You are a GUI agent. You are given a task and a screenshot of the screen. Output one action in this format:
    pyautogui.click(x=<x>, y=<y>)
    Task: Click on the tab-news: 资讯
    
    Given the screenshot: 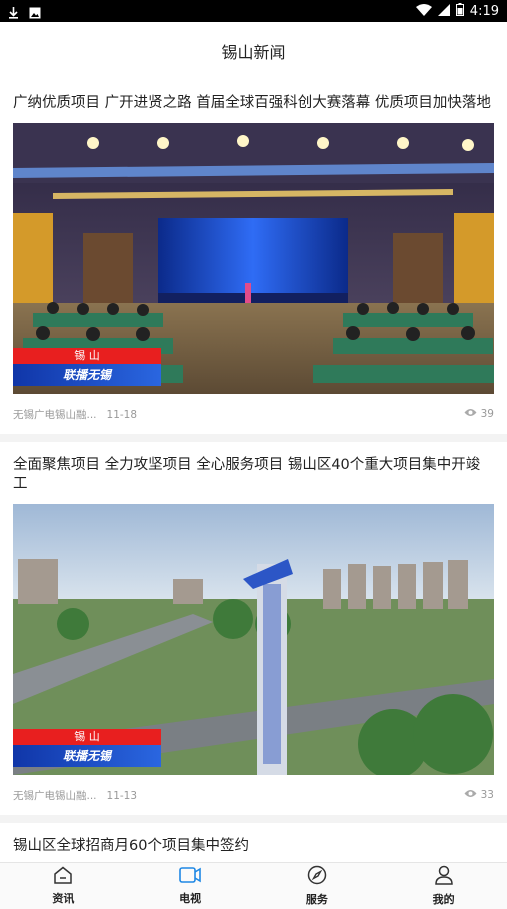 What is the action you would take?
    pyautogui.click(x=63, y=886)
    